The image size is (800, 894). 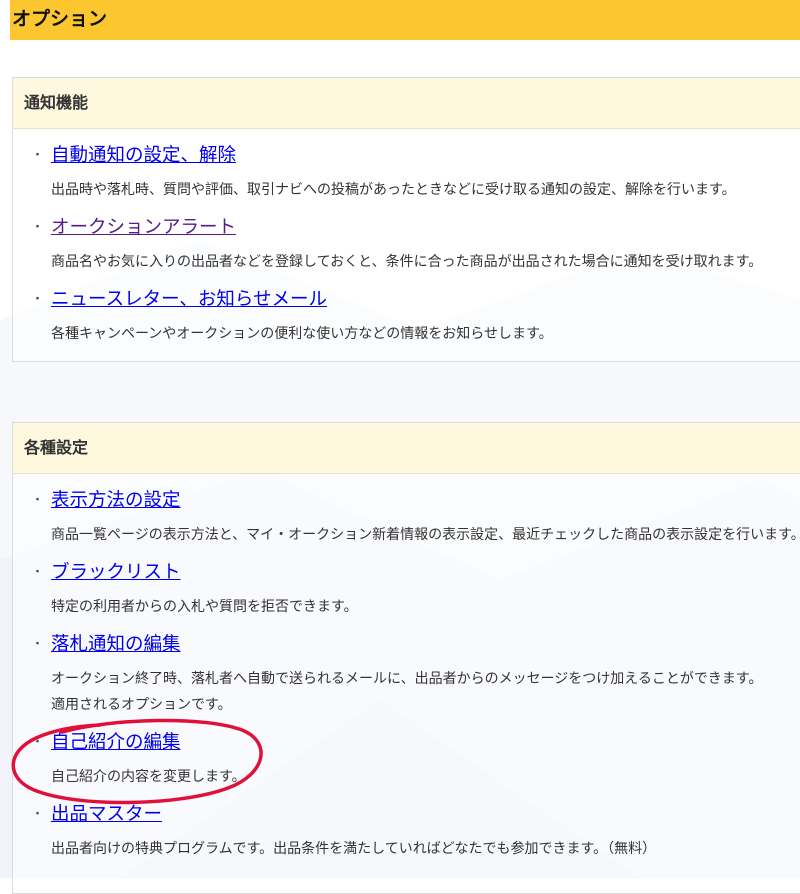 I want to click on section-title: 各種設定, so click(x=56, y=447).